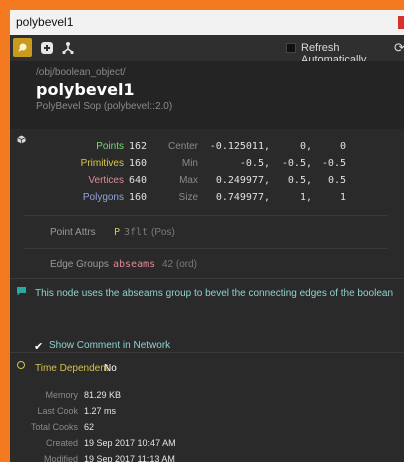 The height and width of the screenshot is (462, 404). What do you see at coordinates (61, 443) in the screenshot?
I see `created-label: Created` at bounding box center [61, 443].